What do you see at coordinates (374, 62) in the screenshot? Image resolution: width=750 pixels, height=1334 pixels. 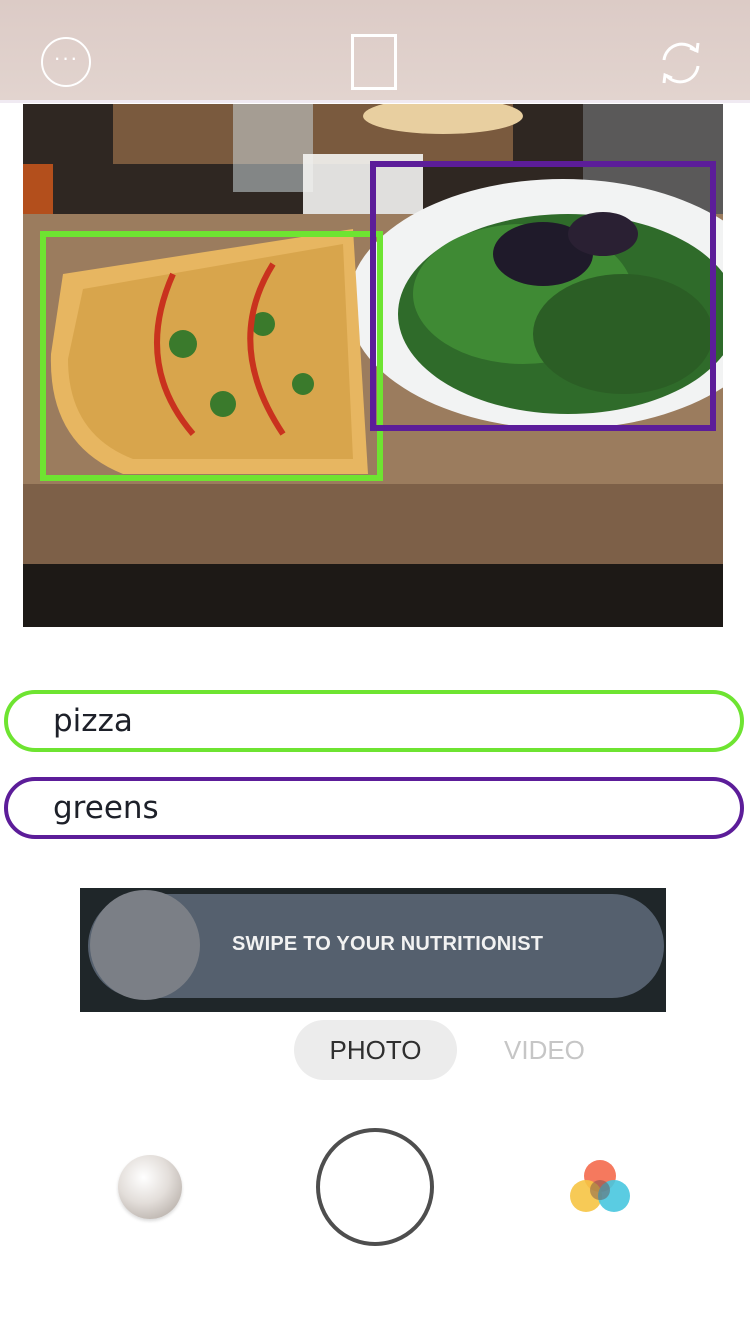 I see `frame-toggle-button` at bounding box center [374, 62].